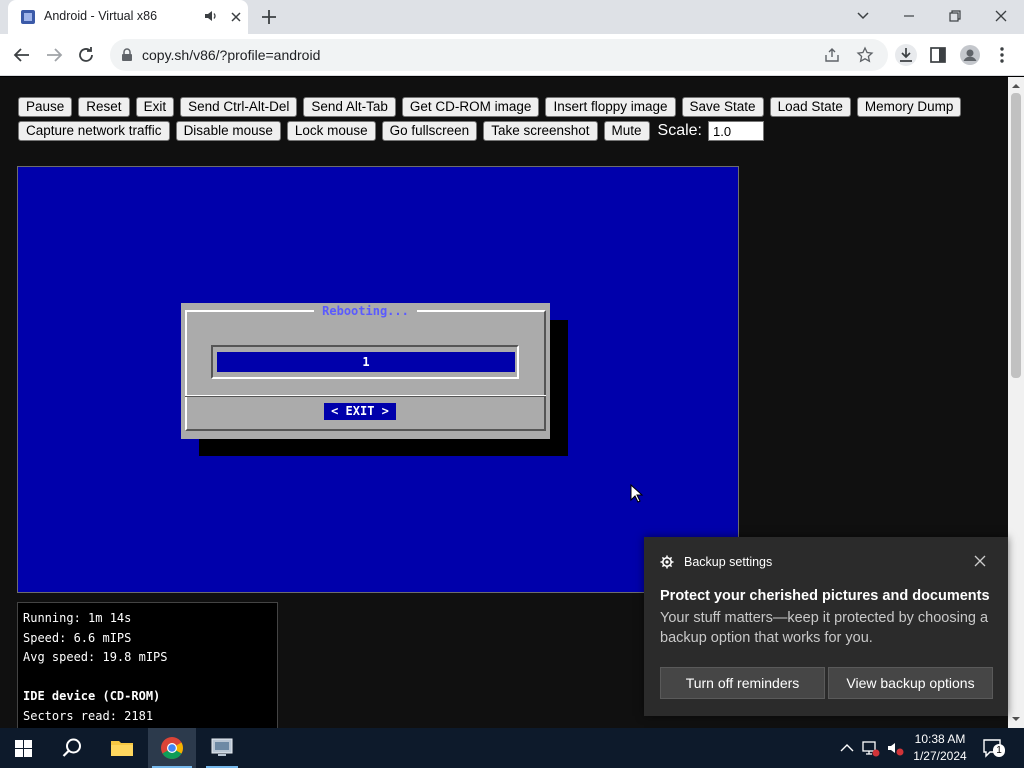 This screenshot has height=768, width=1024. I want to click on window-close-icon, so click(1001, 16).